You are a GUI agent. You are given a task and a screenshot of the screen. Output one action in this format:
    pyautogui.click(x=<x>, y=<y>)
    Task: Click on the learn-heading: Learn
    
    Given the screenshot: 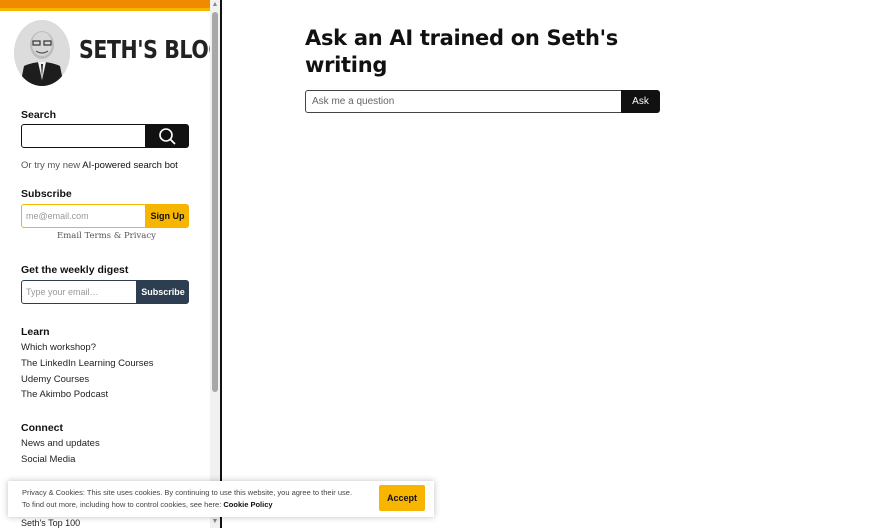 What is the action you would take?
    pyautogui.click(x=35, y=332)
    